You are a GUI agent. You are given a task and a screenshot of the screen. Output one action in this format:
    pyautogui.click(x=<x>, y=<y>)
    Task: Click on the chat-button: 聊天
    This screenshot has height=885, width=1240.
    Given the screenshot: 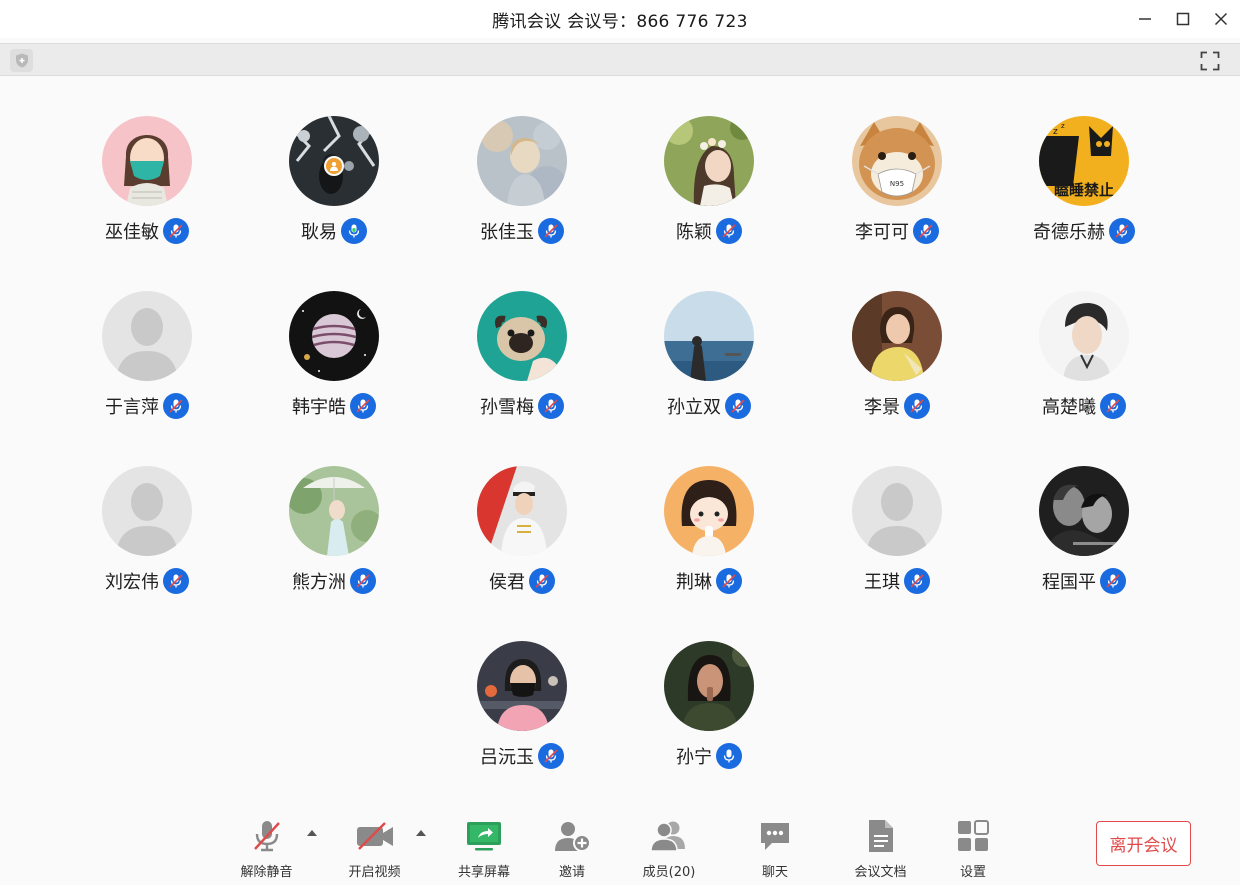 What is the action you would take?
    pyautogui.click(x=775, y=849)
    